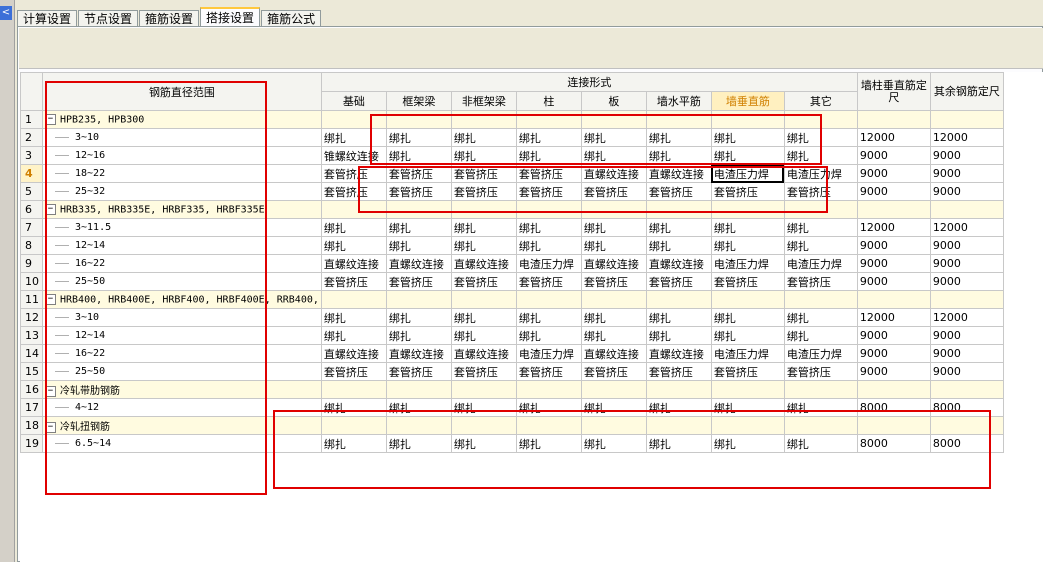 The image size is (1043, 562). I want to click on other-length-cell: 8000, so click(966, 407).